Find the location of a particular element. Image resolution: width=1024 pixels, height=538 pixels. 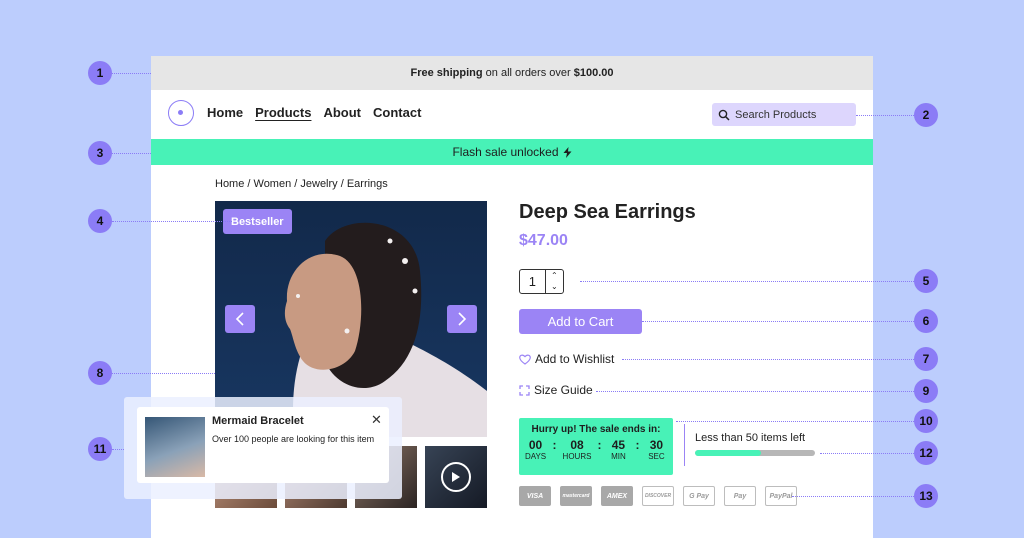

product-price: $47.00 is located at coordinates (543, 240).